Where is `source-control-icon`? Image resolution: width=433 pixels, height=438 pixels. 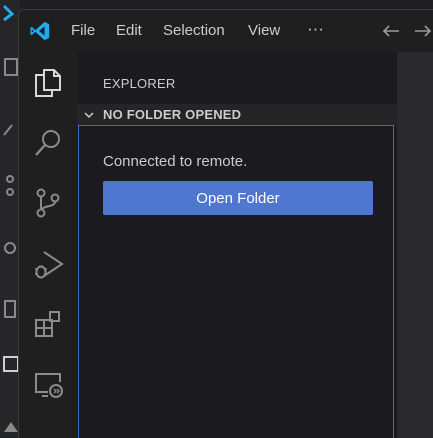 source-control-icon is located at coordinates (48, 203).